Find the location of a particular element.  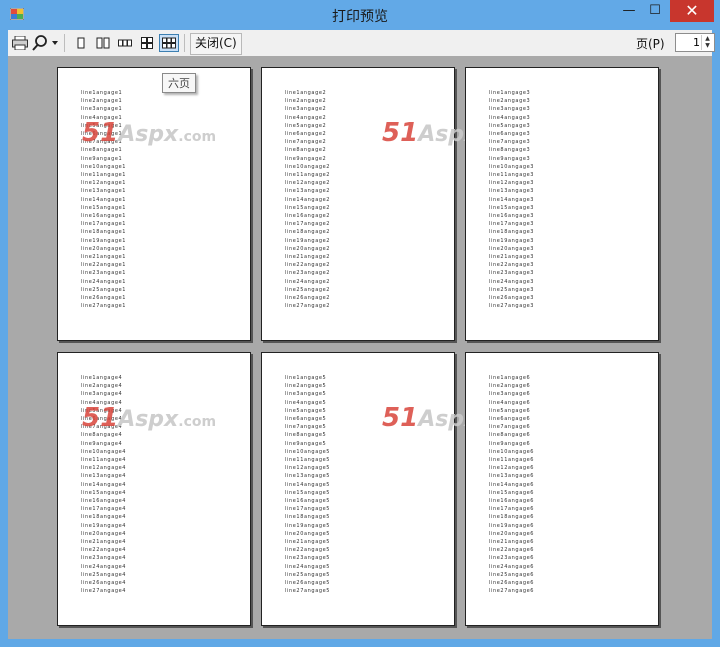

one-page-icon is located at coordinates (81, 43).